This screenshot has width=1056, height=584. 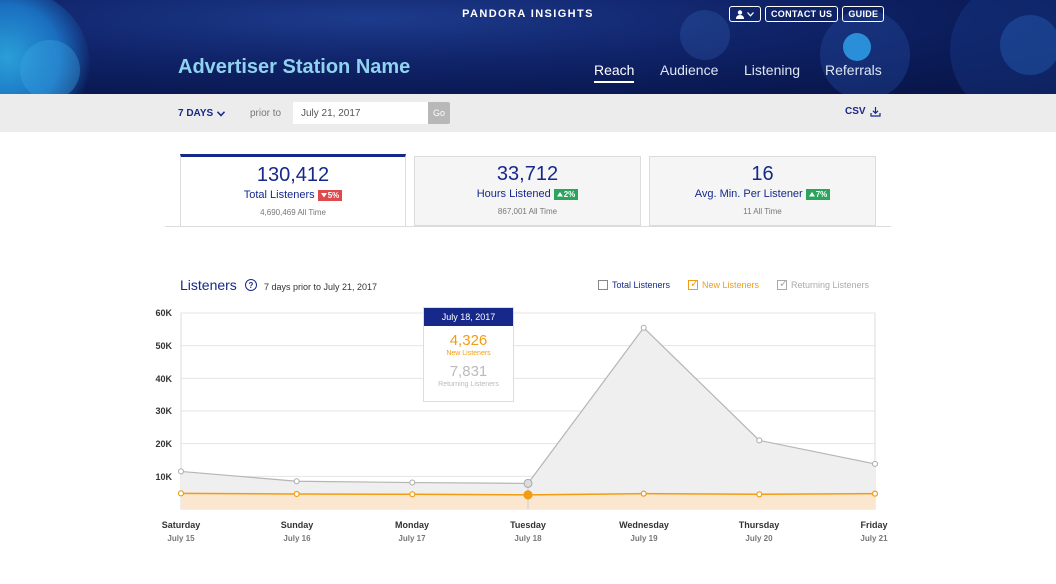 What do you see at coordinates (468, 371) in the screenshot?
I see `tooltip-returning-value: 7,831` at bounding box center [468, 371].